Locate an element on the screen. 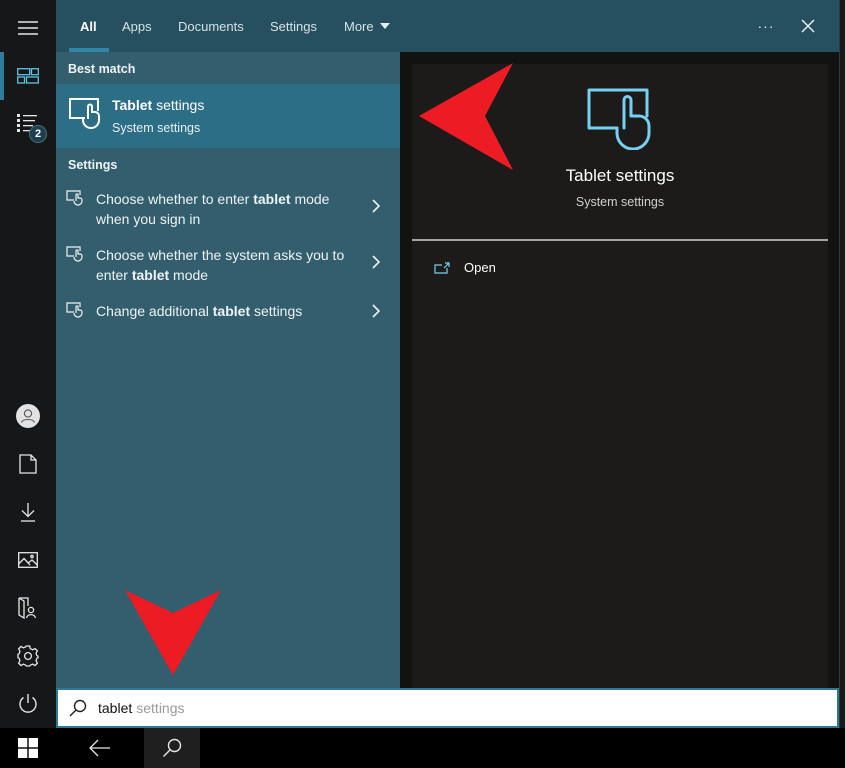  document-icon is located at coordinates (28, 464).